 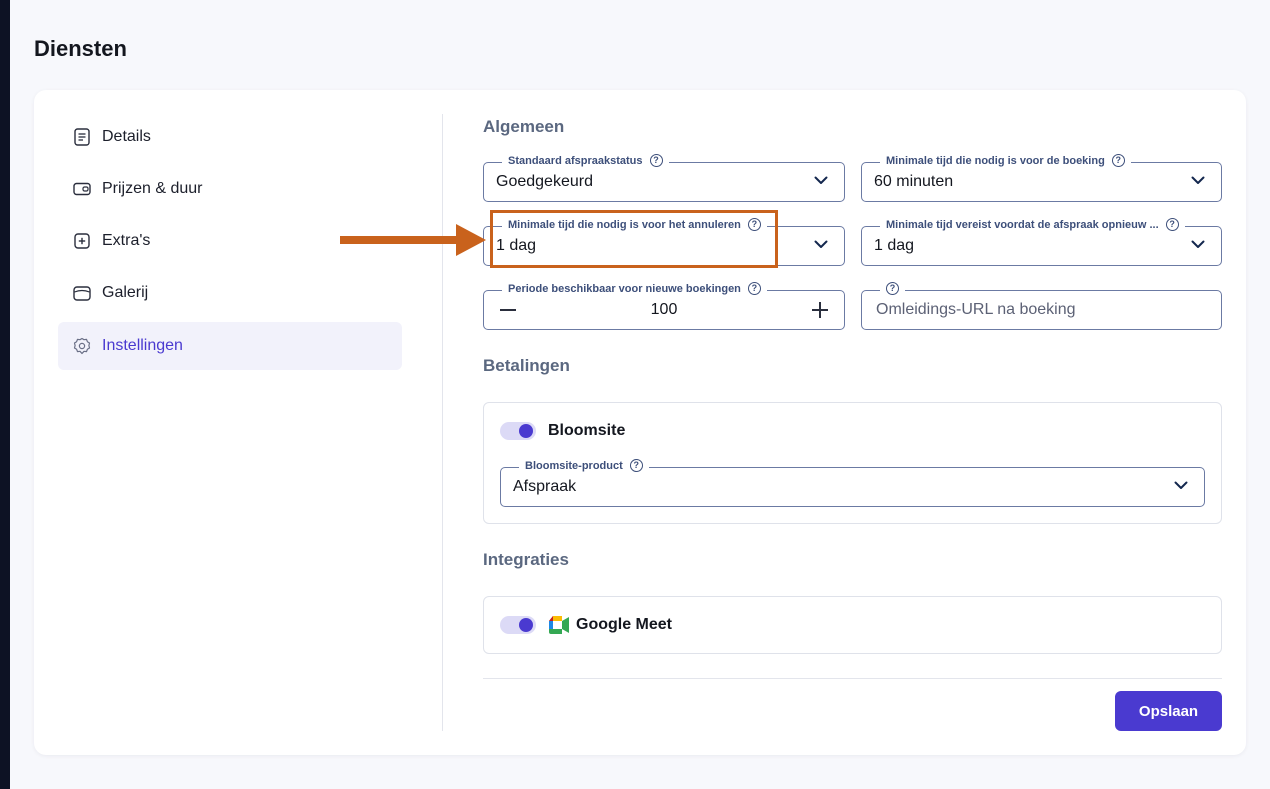 I want to click on sidebar-item-label: Extra's, so click(x=126, y=240).